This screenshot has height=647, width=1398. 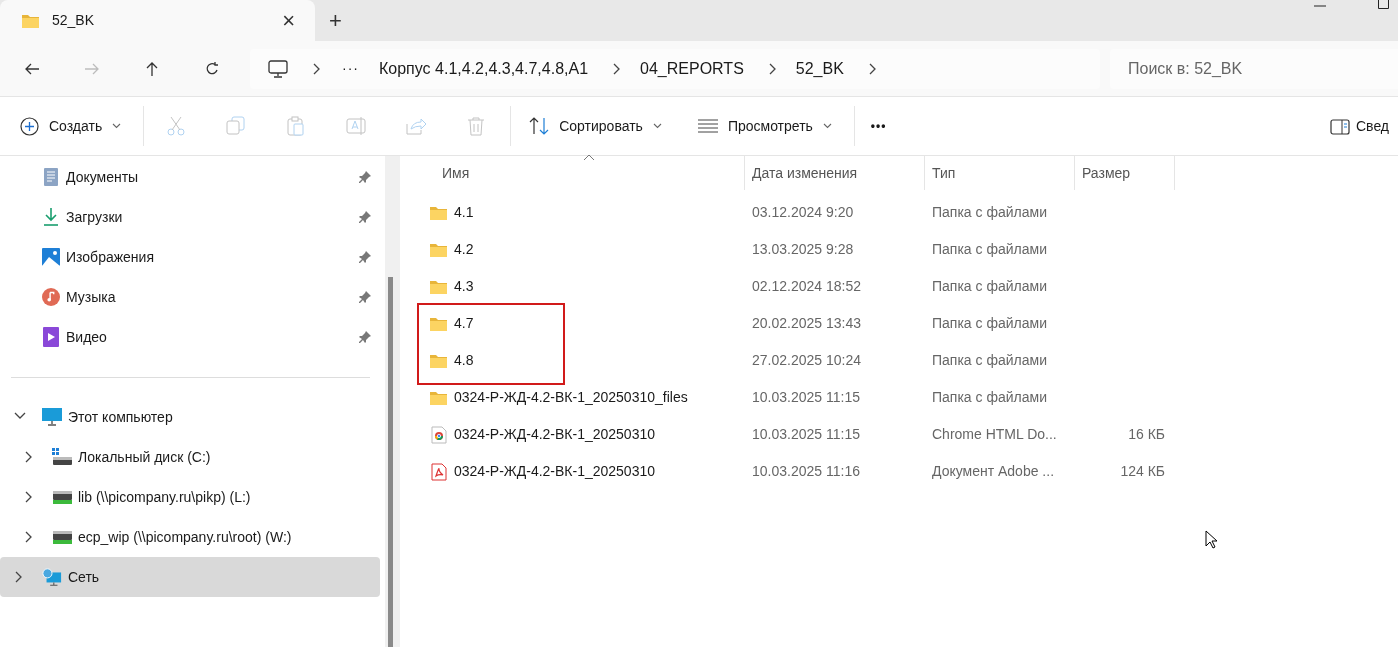 I want to click on tree-item: Сеть, so click(x=190, y=577).